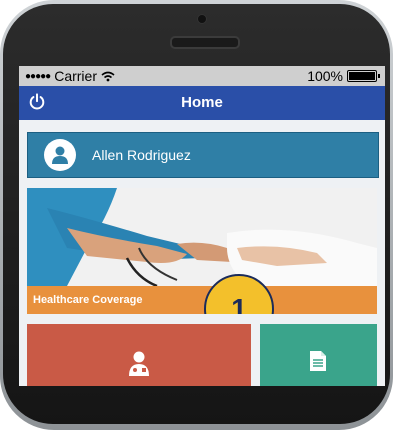  What do you see at coordinates (108, 76) in the screenshot?
I see `wifi-icon` at bounding box center [108, 76].